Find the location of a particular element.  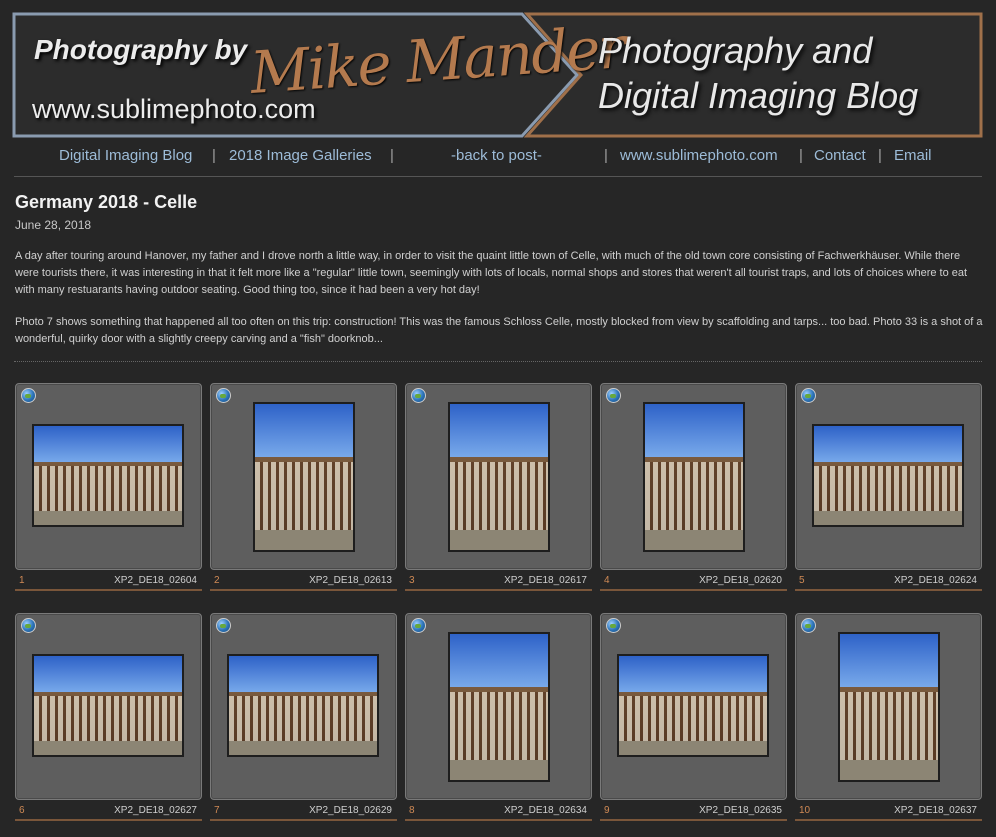

gallery-tile: 8 XP2_DE18_02634 is located at coordinates (498, 718).